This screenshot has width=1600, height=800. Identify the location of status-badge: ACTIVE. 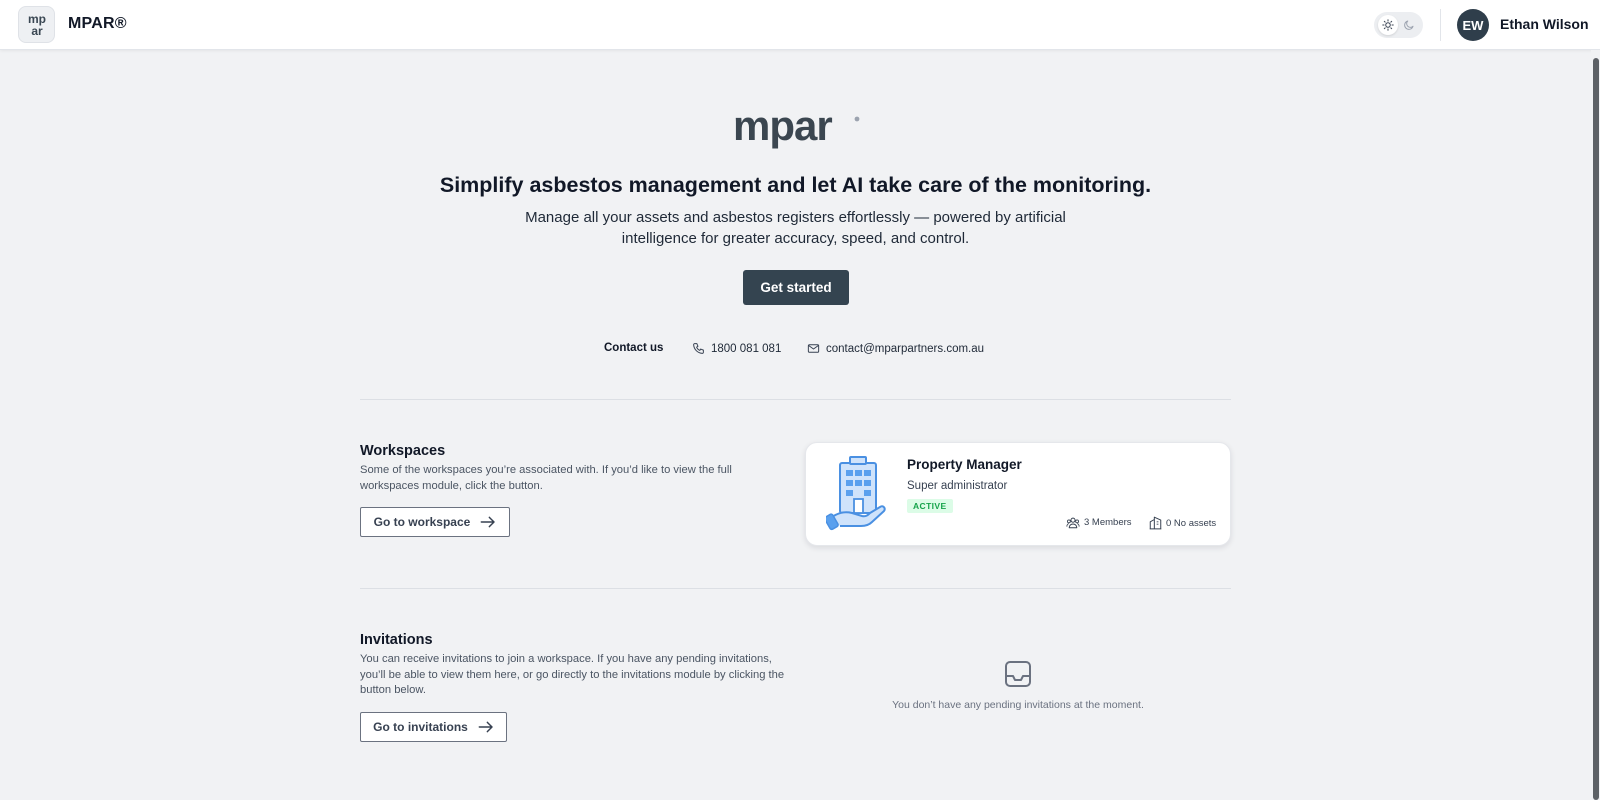
(930, 506).